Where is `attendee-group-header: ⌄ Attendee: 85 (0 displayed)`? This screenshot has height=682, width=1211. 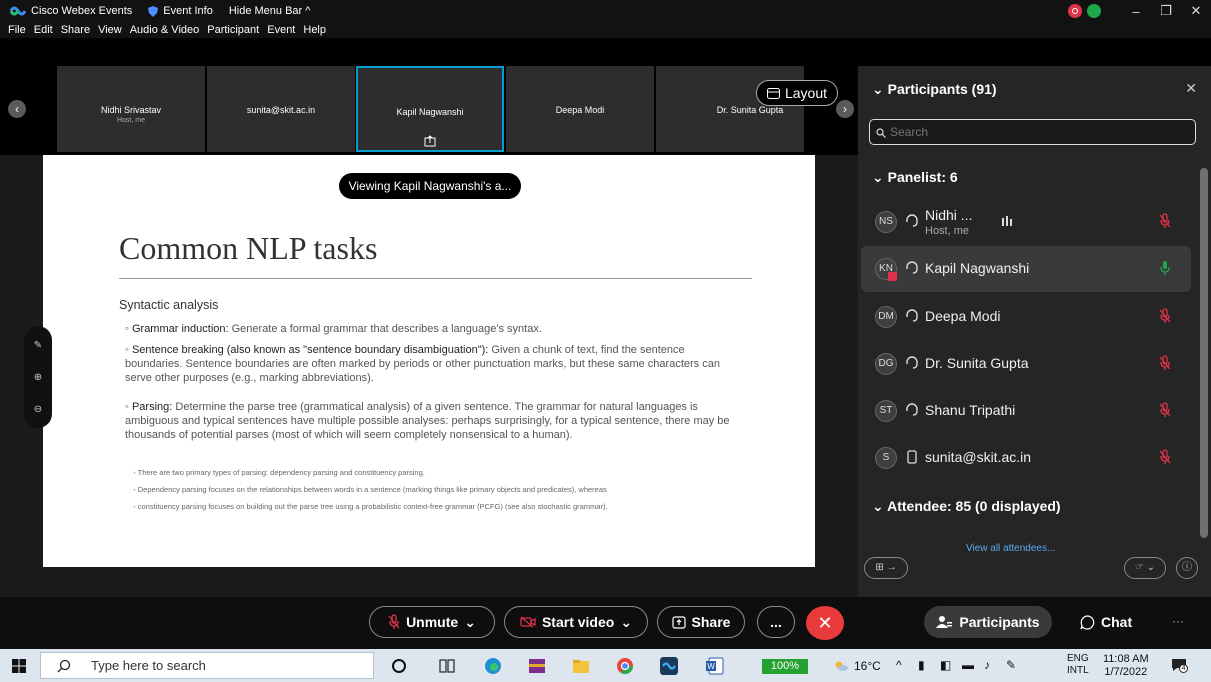 attendee-group-header: ⌄ Attendee: 85 (0 displayed) is located at coordinates (966, 506).